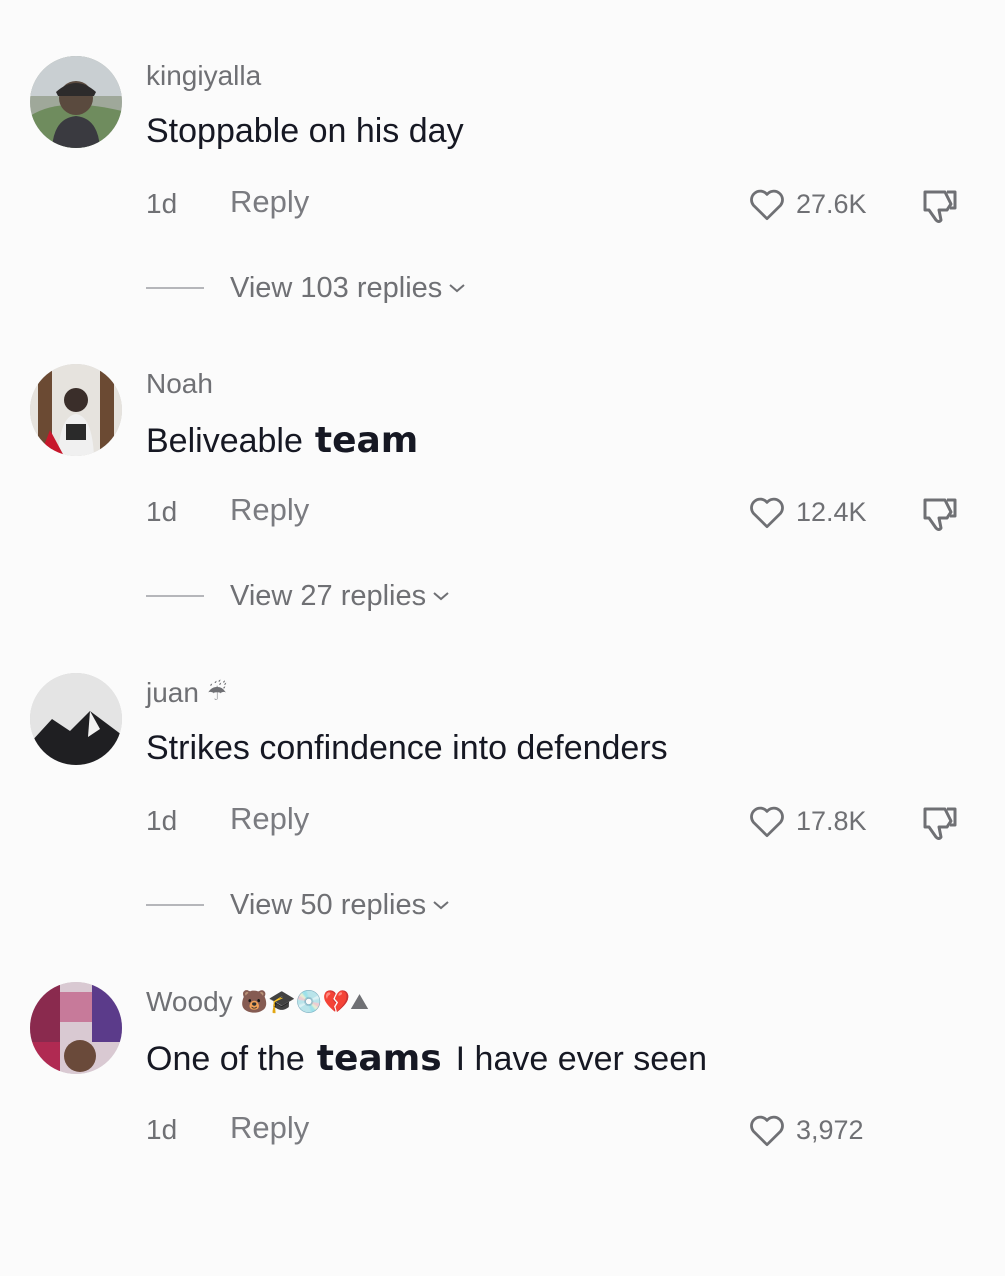  I want to click on like-button: 3,972, so click(806, 1130).